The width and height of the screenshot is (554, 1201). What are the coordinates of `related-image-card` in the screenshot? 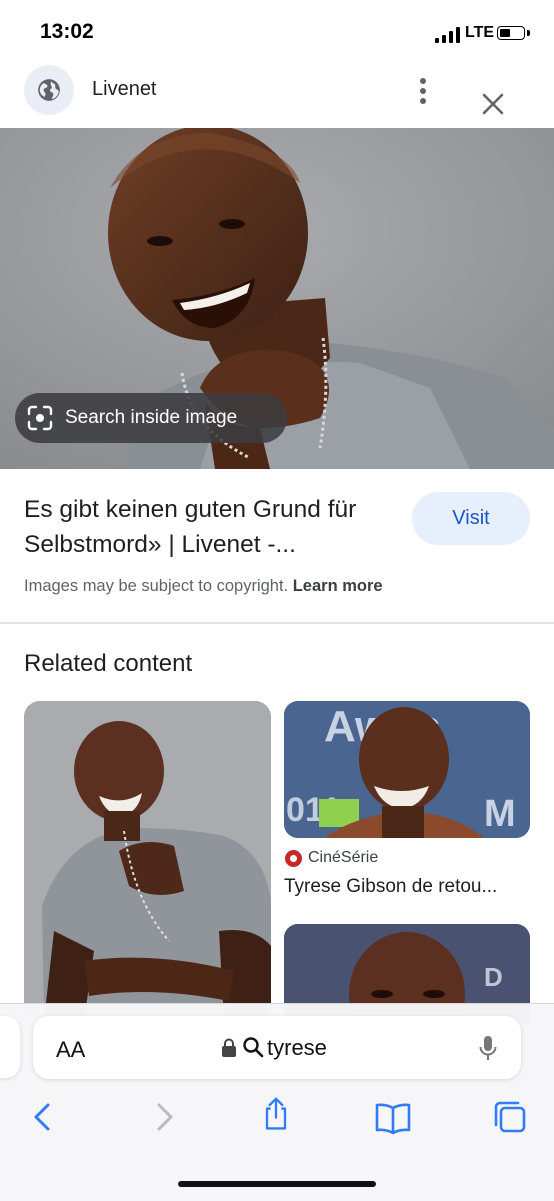 It's located at (147, 861).